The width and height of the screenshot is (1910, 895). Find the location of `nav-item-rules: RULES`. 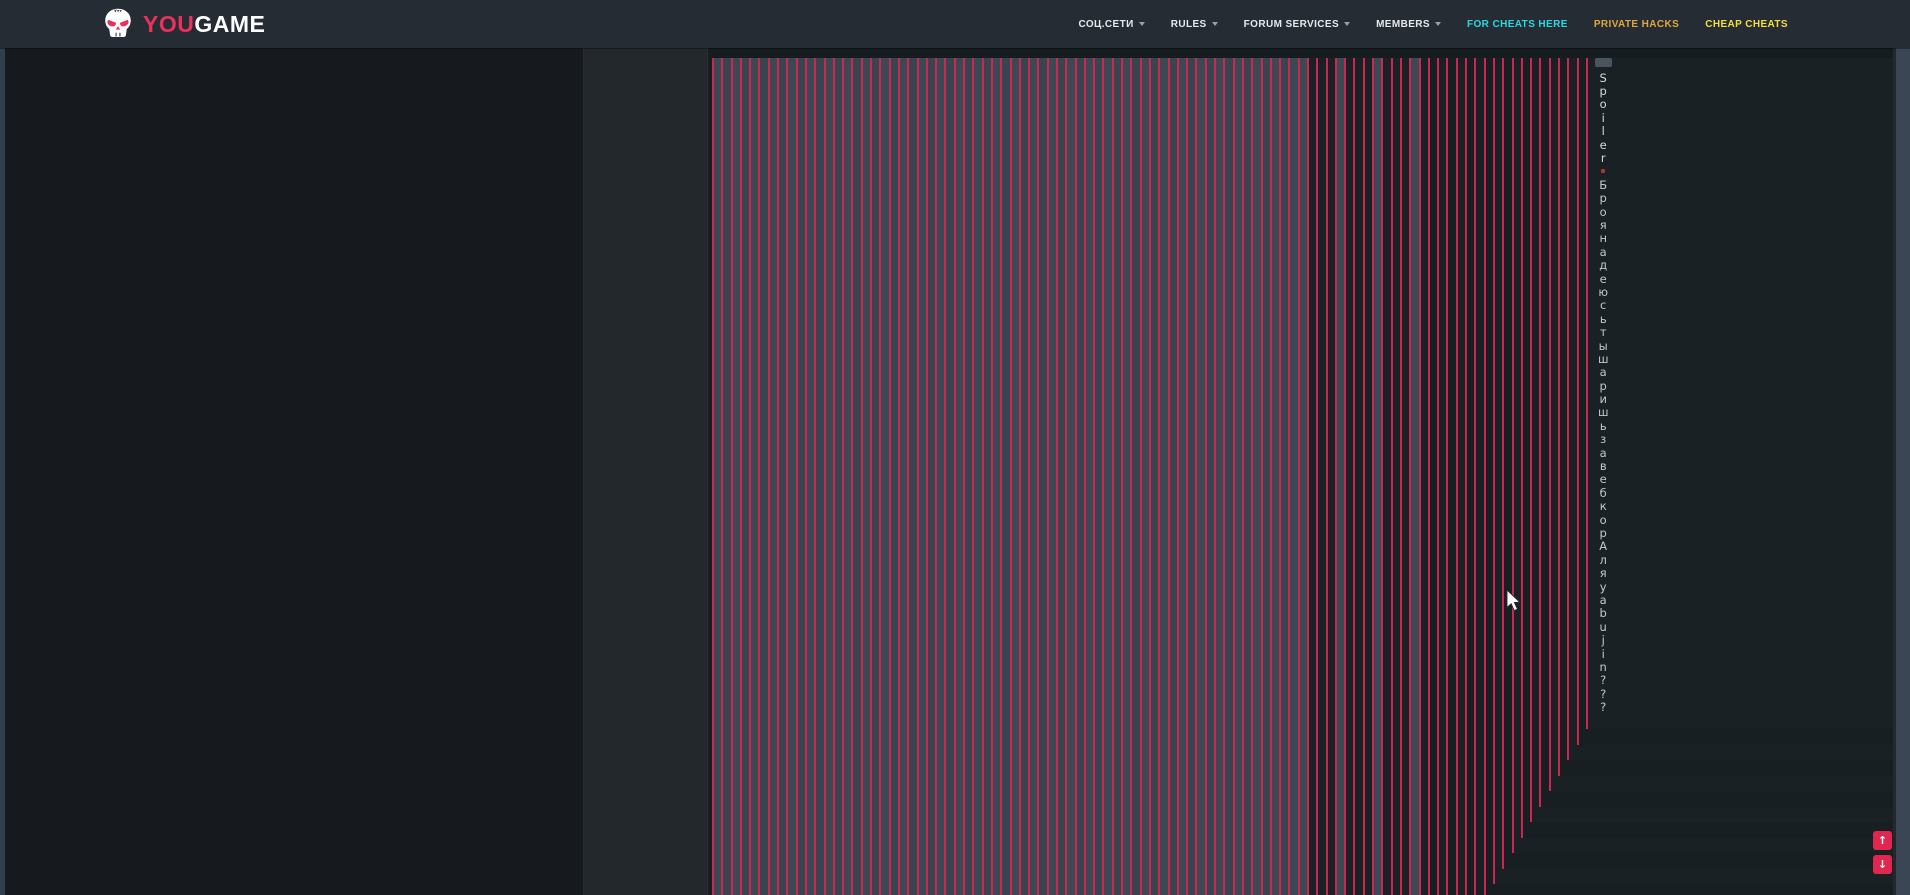

nav-item-rules: RULES is located at coordinates (1194, 24).